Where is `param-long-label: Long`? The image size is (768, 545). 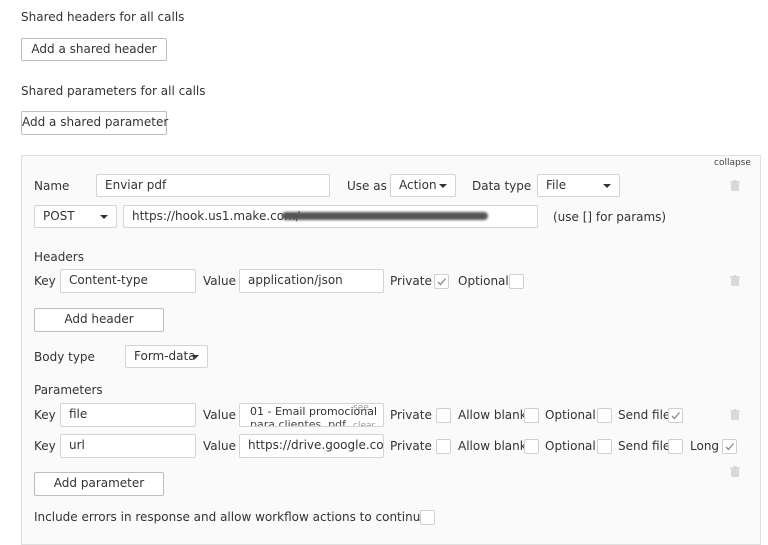
param-long-label: Long is located at coordinates (705, 446).